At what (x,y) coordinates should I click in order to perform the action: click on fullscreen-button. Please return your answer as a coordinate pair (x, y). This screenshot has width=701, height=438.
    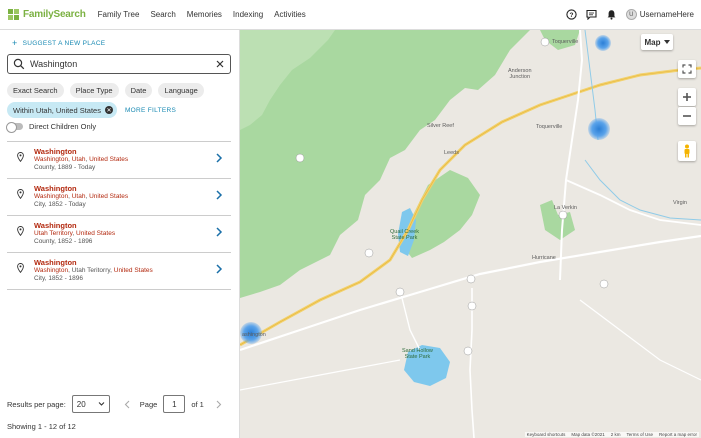
    Looking at the image, I should click on (687, 69).